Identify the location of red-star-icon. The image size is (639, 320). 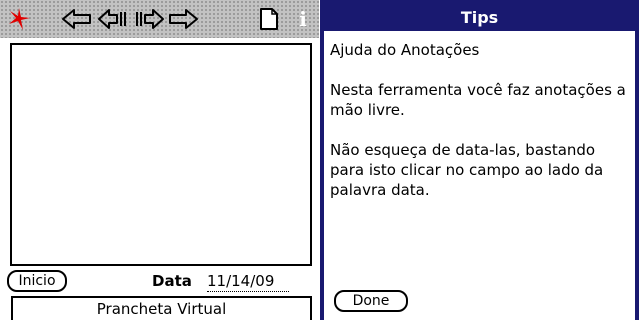
(19, 19).